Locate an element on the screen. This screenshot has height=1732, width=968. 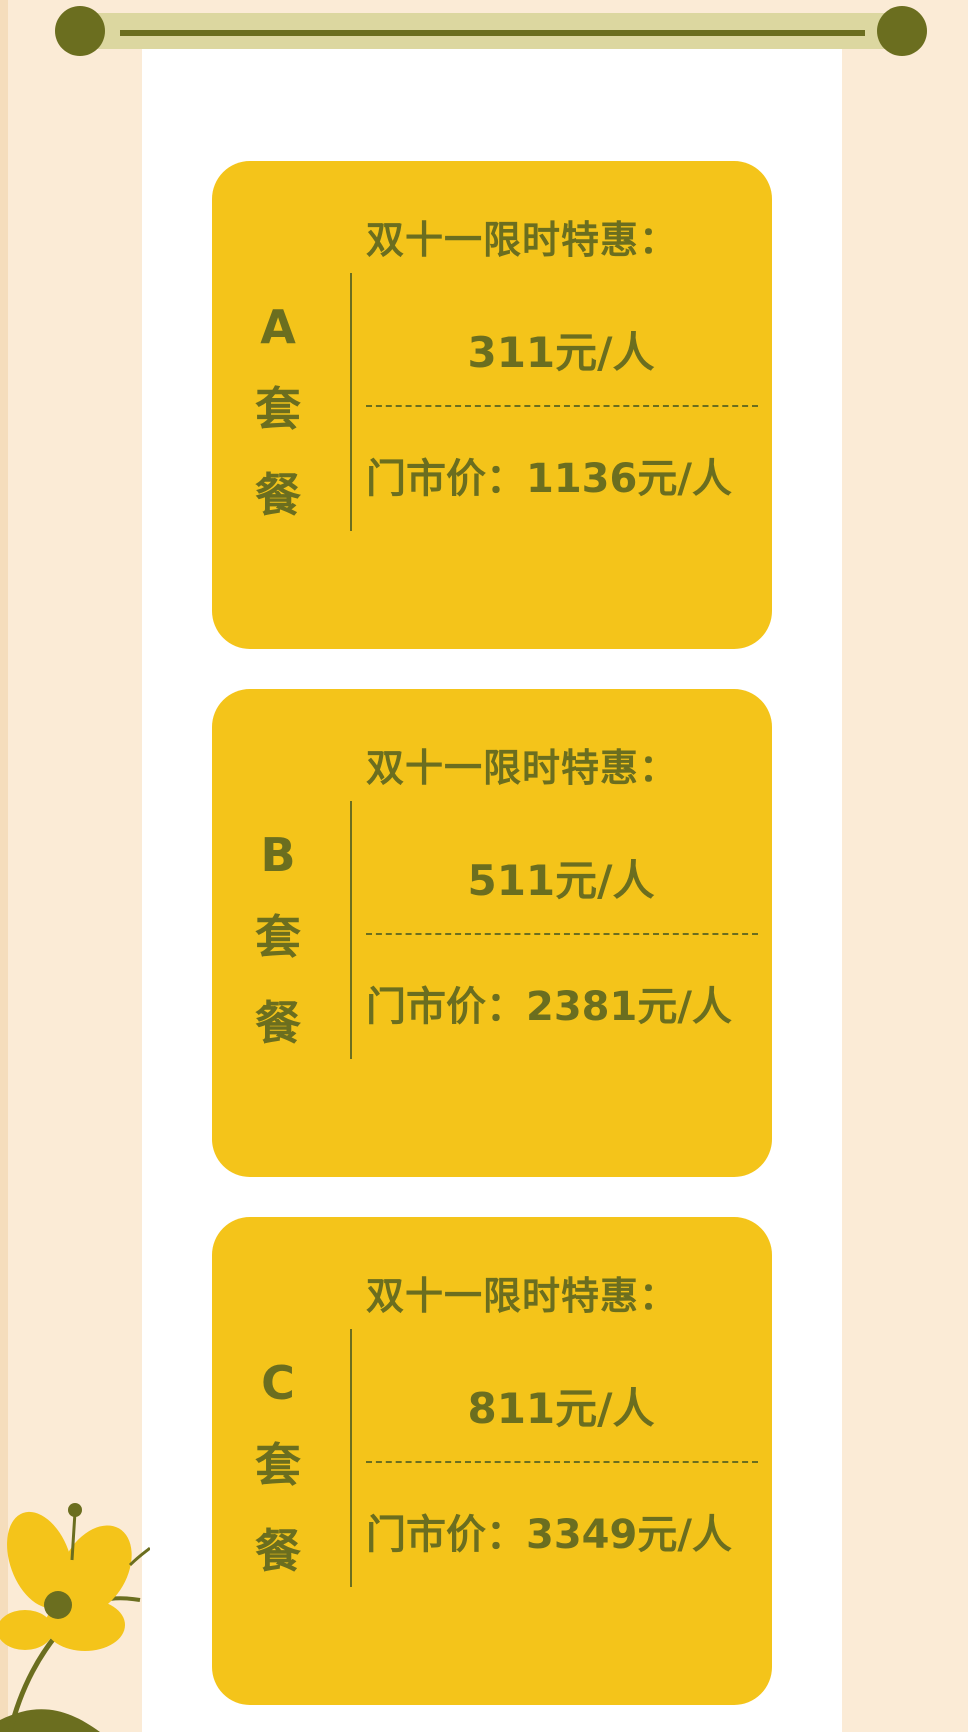
promo-price: 511元/人 is located at coordinates (561, 880).